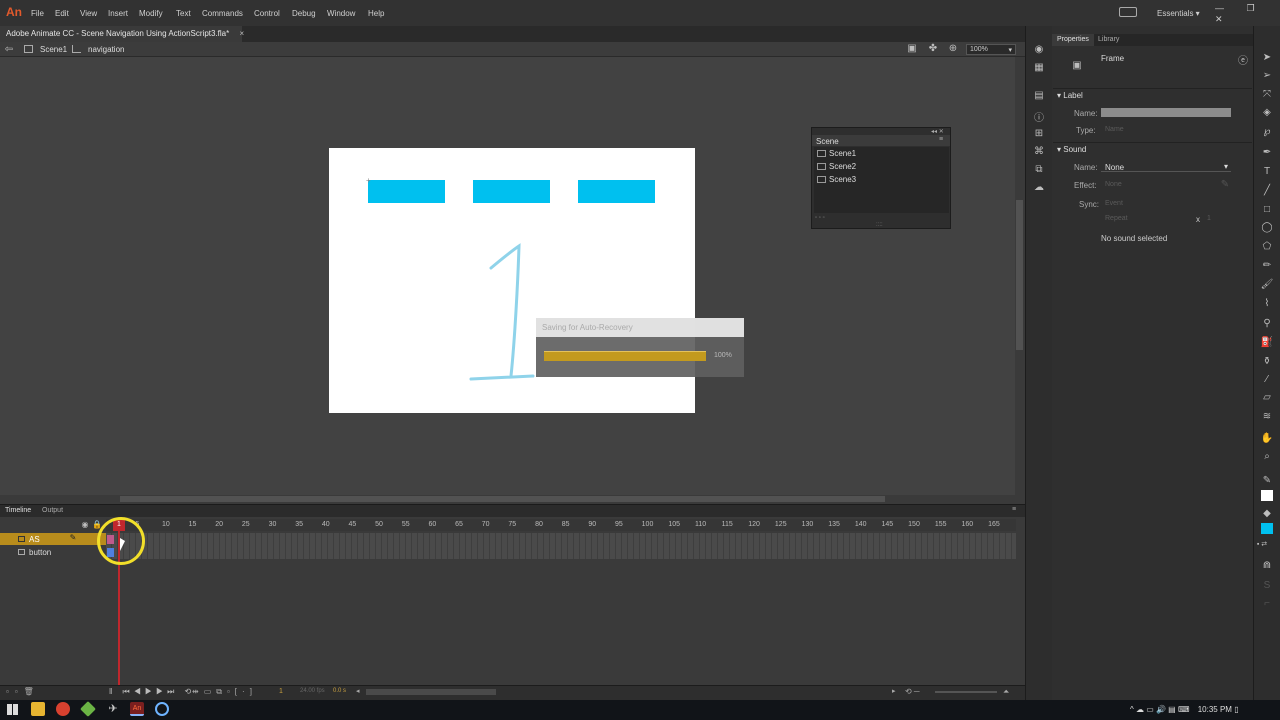 The width and height of the screenshot is (1280, 720). What do you see at coordinates (1116, 218) in the screenshot?
I see `repeat-select: Repeat` at bounding box center [1116, 218].